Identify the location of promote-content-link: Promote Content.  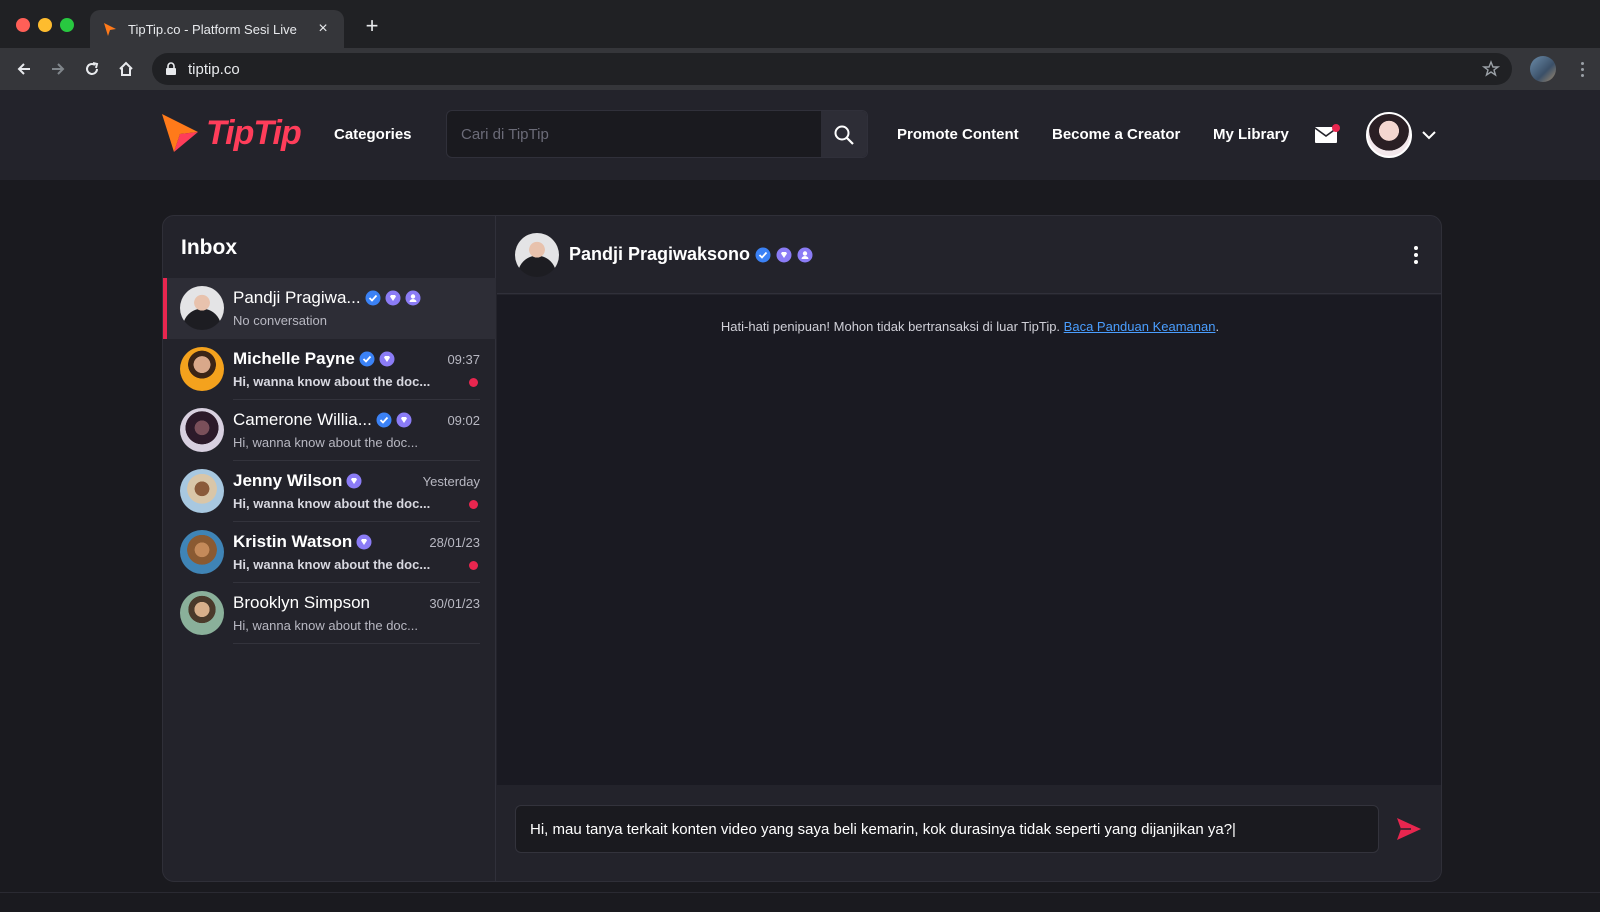
(958, 134).